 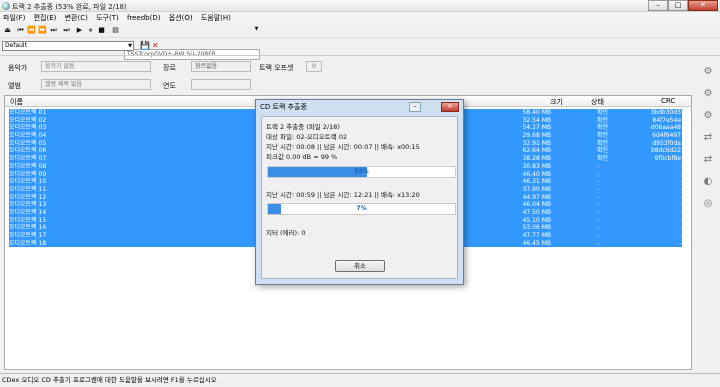 I want to click on record-icon: ◐, so click(x=708, y=182).